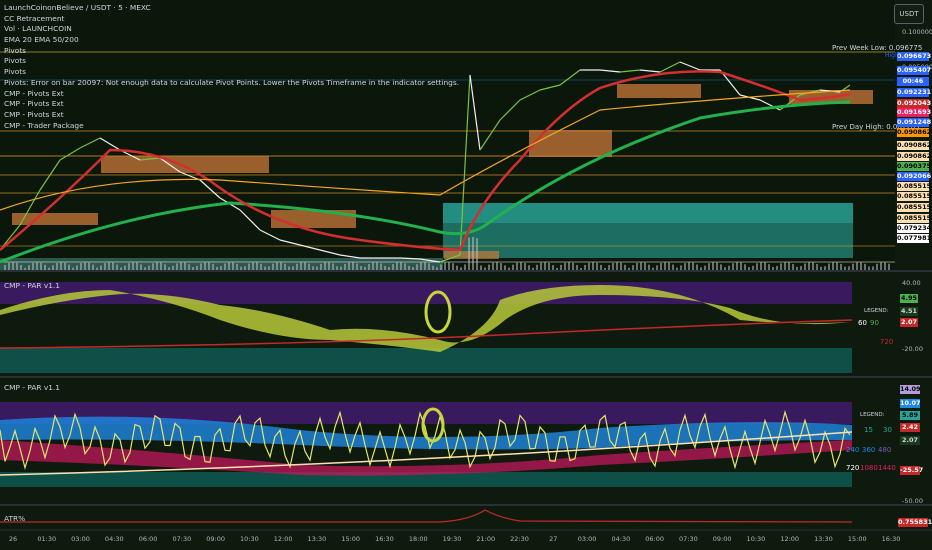 Image resolution: width=932 pixels, height=550 pixels. Describe the element at coordinates (32, 387) in the screenshot. I see `pane2-label: CMP - PAR v1.1` at that location.